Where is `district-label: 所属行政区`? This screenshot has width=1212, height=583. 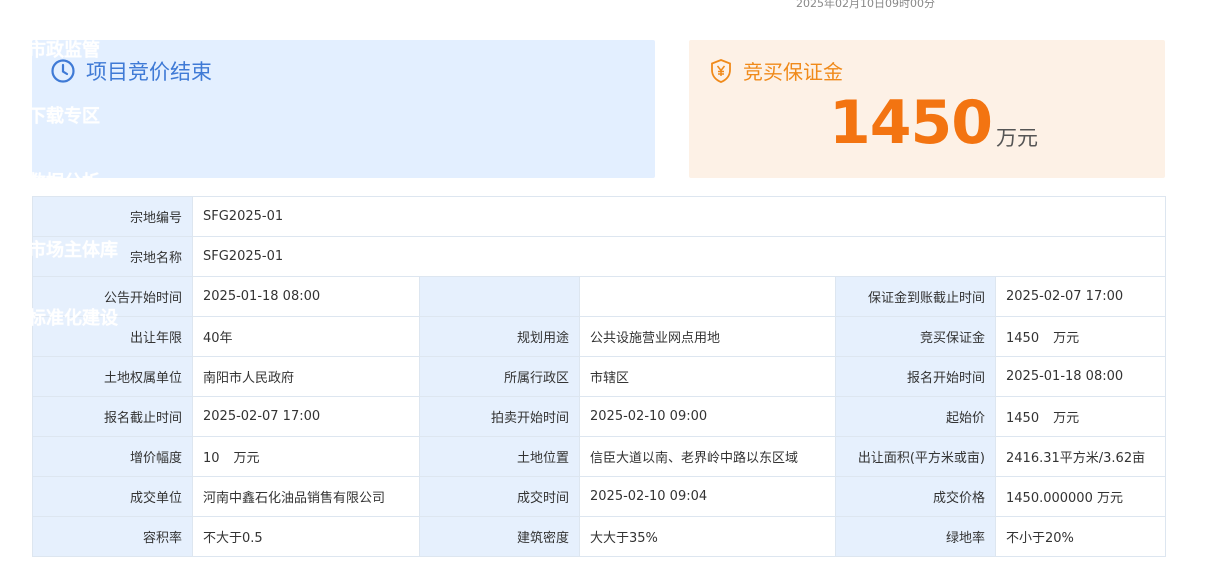
district-label: 所属行政区 is located at coordinates (499, 376).